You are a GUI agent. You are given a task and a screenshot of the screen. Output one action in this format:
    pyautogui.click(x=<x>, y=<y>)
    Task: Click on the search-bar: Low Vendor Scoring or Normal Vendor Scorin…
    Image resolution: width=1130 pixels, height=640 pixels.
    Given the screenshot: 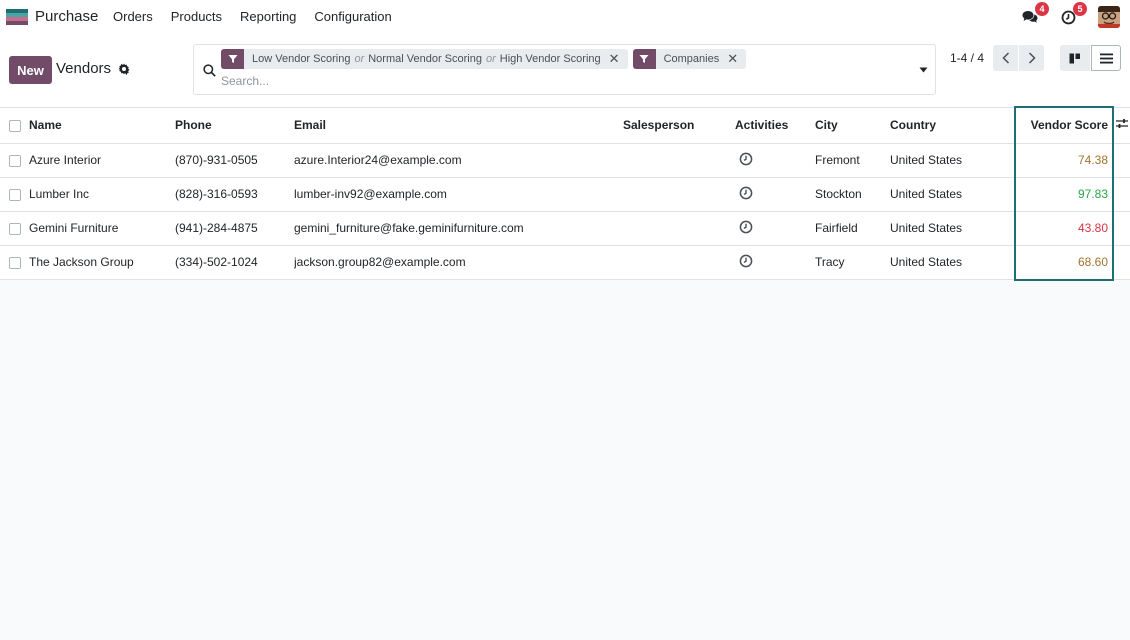 What is the action you would take?
    pyautogui.click(x=564, y=69)
    